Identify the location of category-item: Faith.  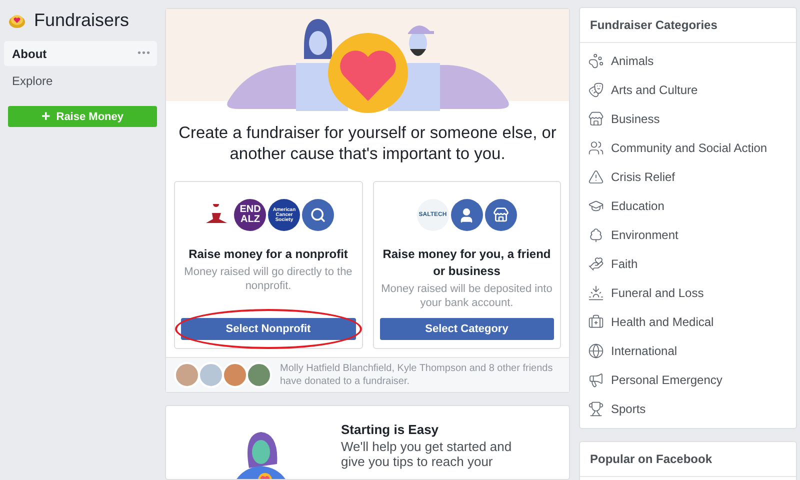
(688, 263).